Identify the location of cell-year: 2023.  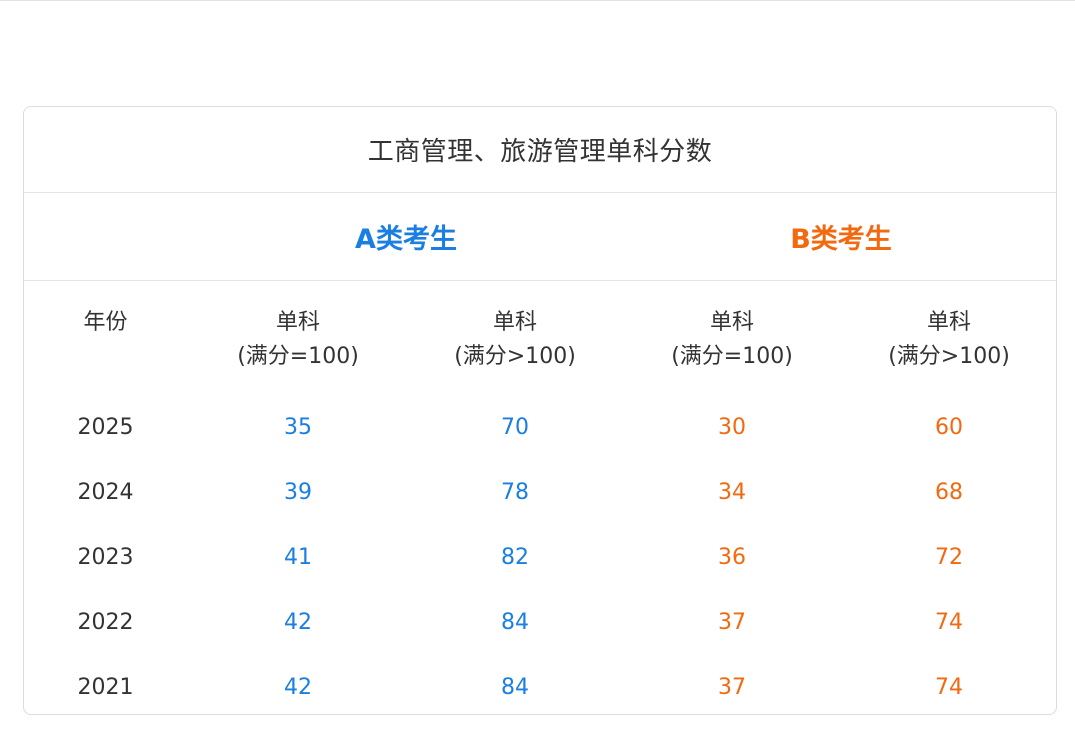
(105, 557).